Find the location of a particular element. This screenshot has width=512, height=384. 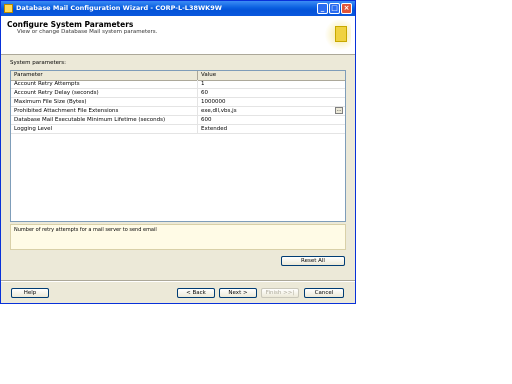

column-header-parameter: Parameter is located at coordinates (105, 75).